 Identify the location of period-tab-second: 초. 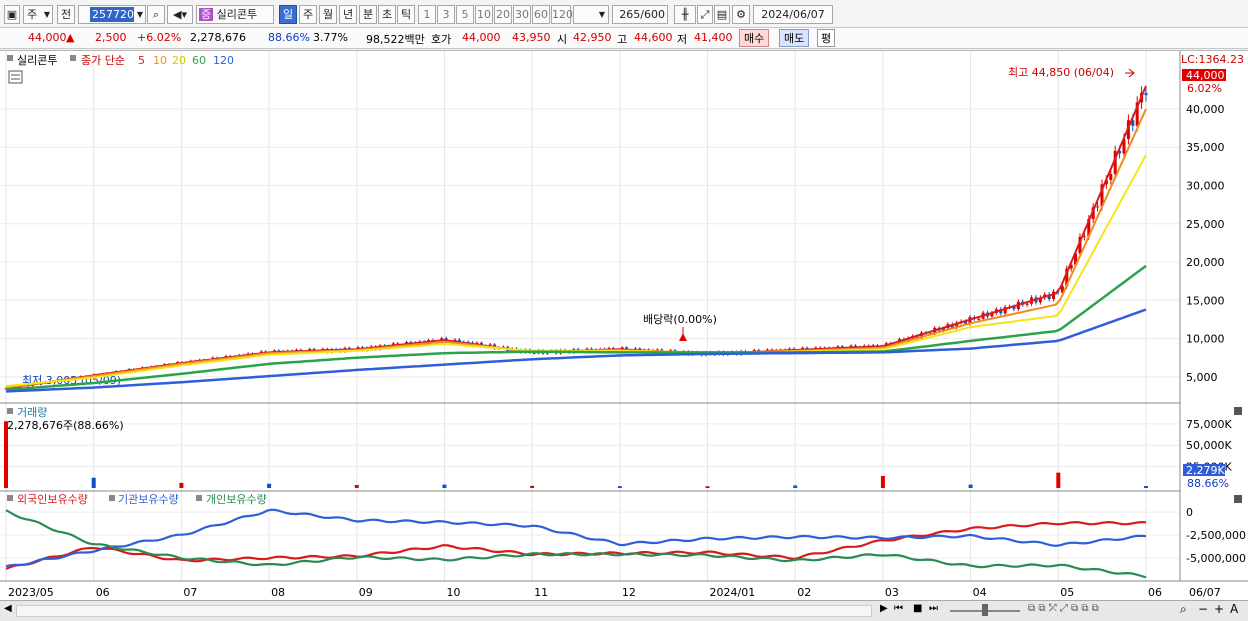
(387, 14).